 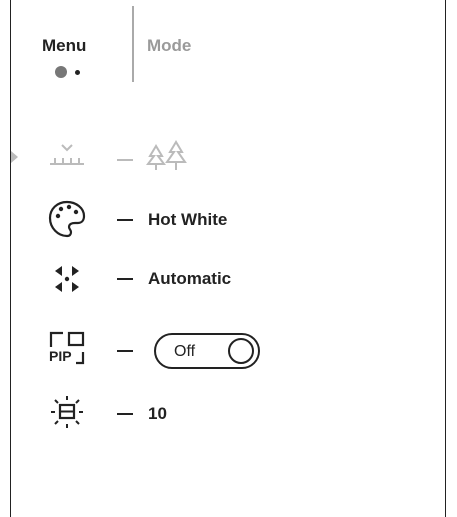 What do you see at coordinates (67, 219) in the screenshot?
I see `color-palette-icon` at bounding box center [67, 219].